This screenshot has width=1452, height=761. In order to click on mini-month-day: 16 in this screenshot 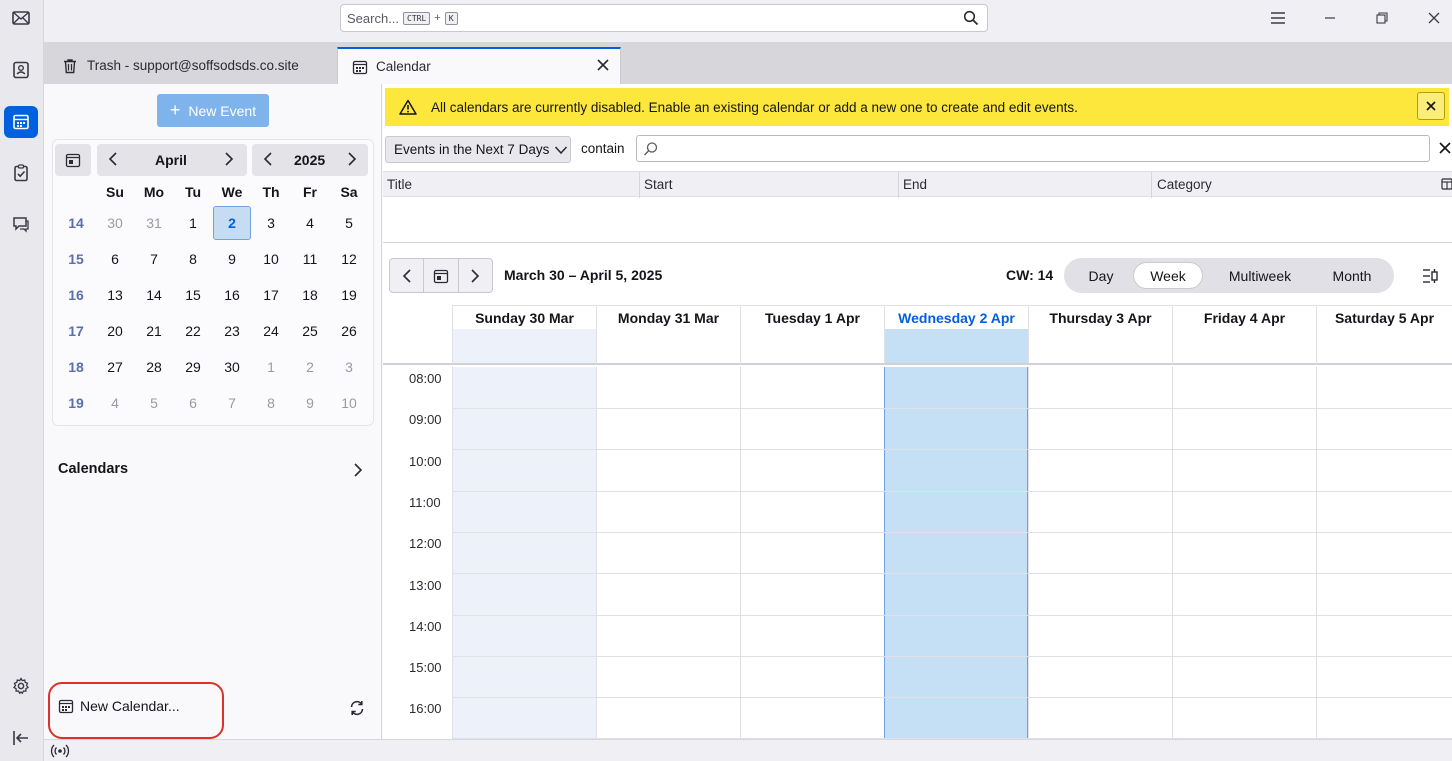, I will do `click(232, 295)`.